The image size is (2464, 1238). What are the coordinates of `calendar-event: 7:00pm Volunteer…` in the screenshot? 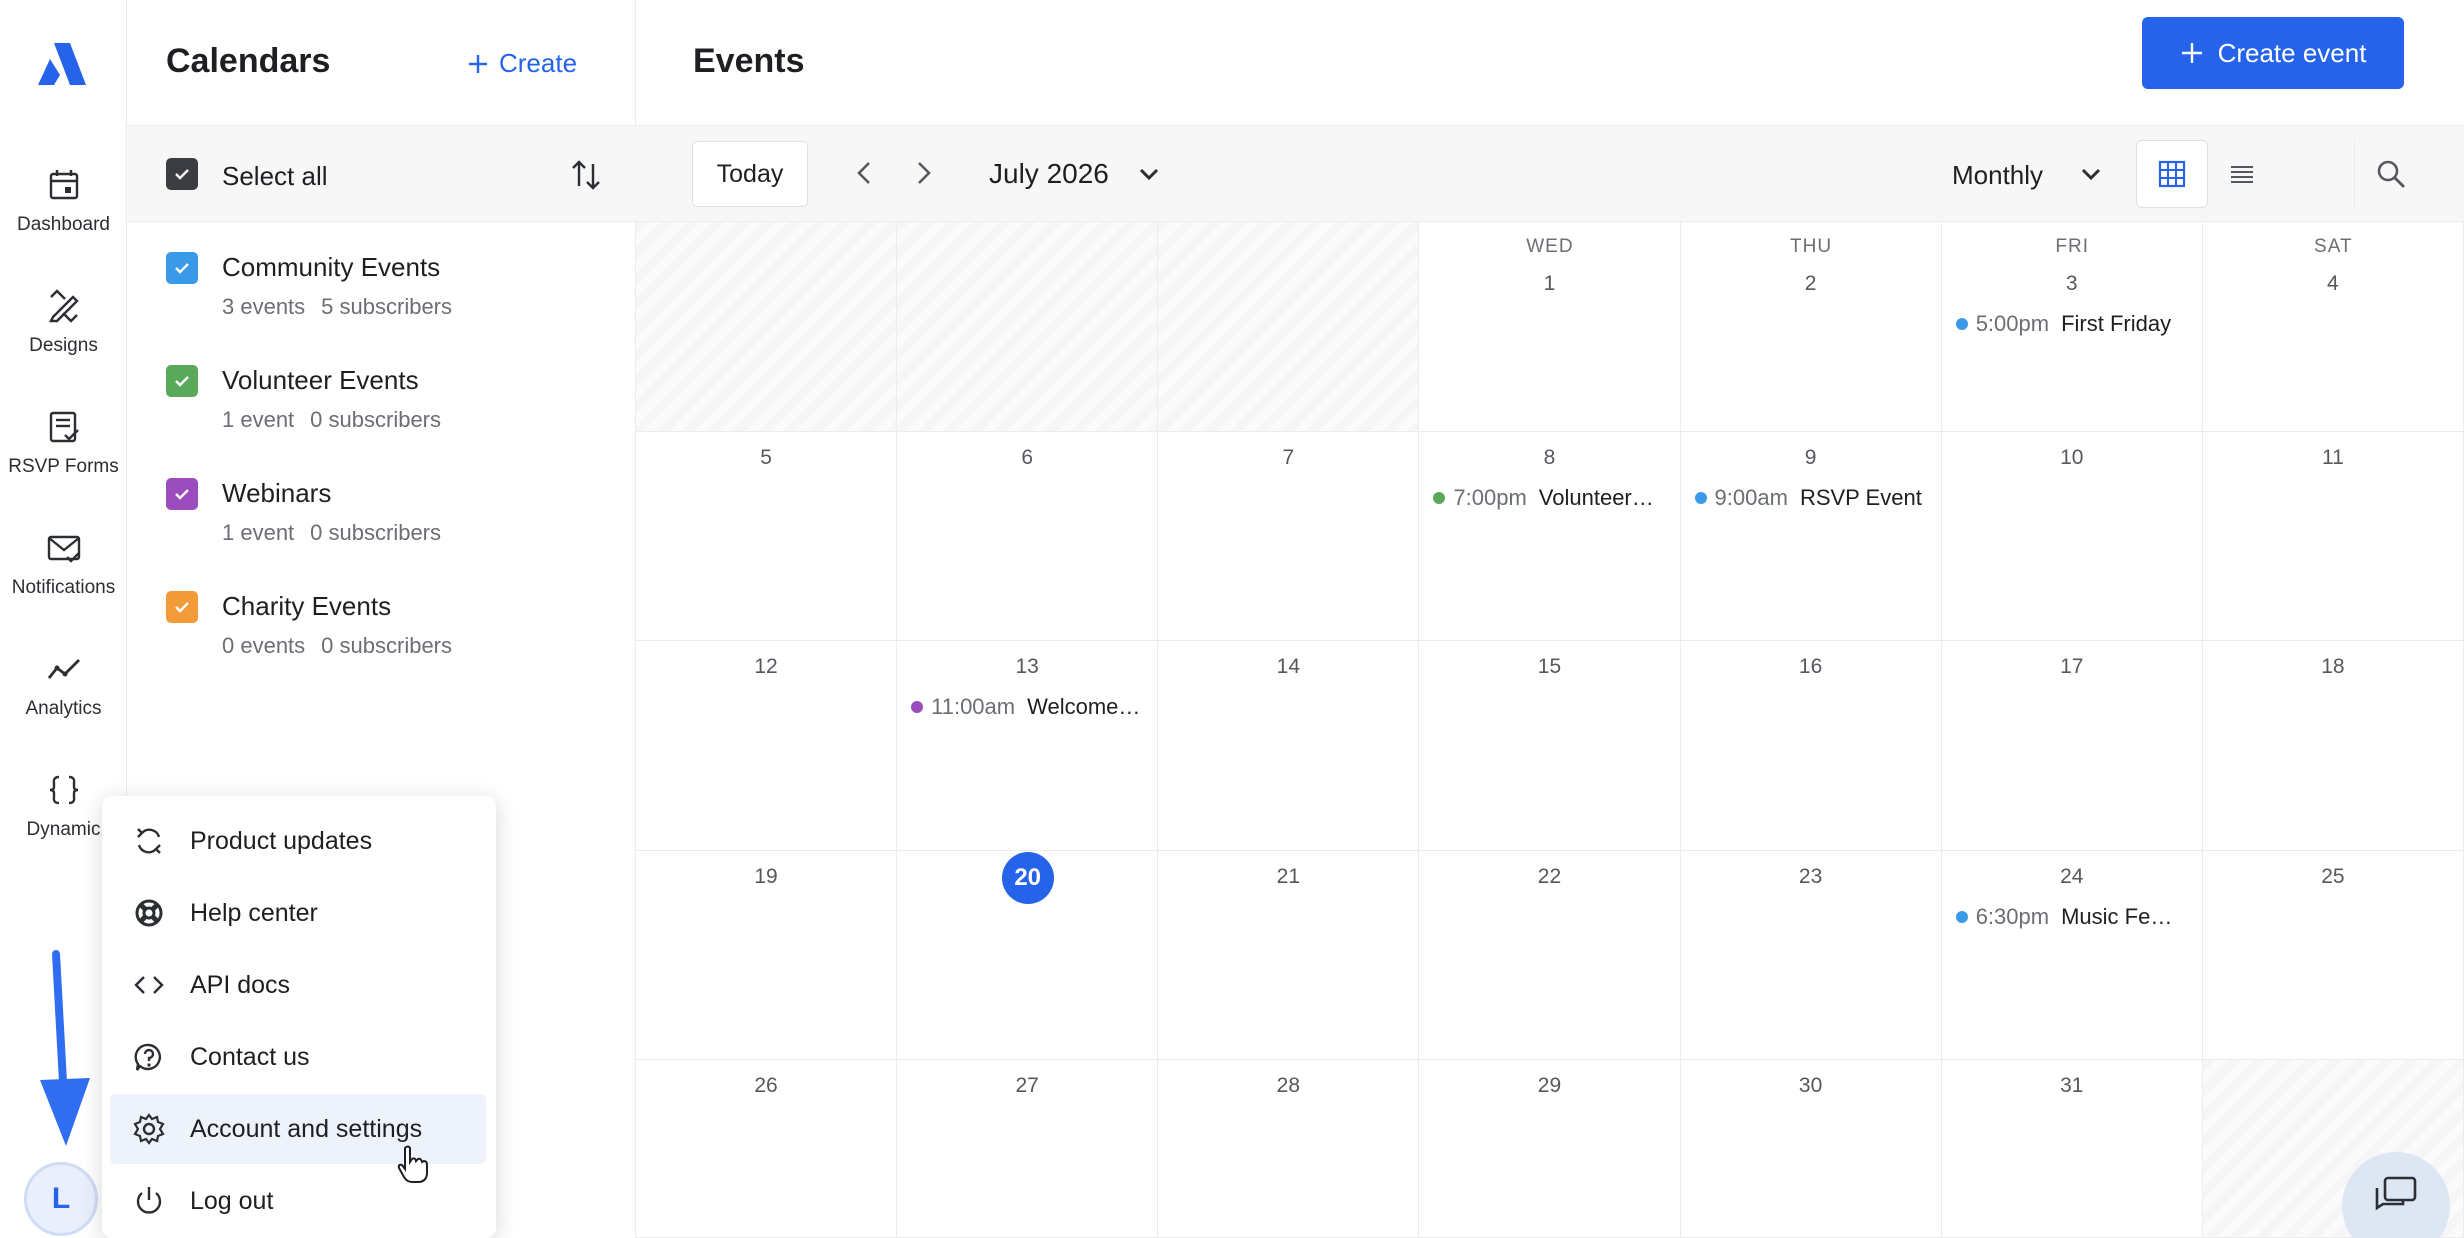 It's located at (1551, 498).